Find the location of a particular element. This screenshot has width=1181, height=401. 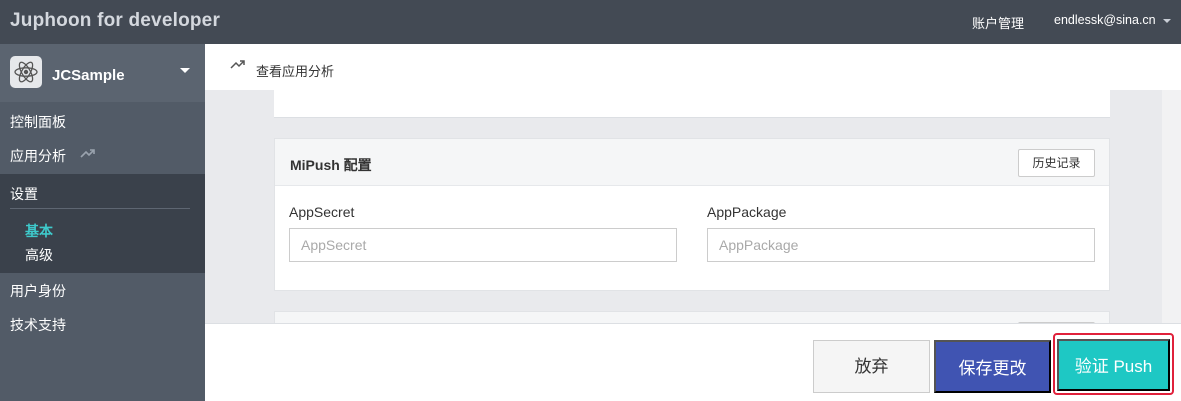

app-package-label: AppPackage is located at coordinates (747, 212).